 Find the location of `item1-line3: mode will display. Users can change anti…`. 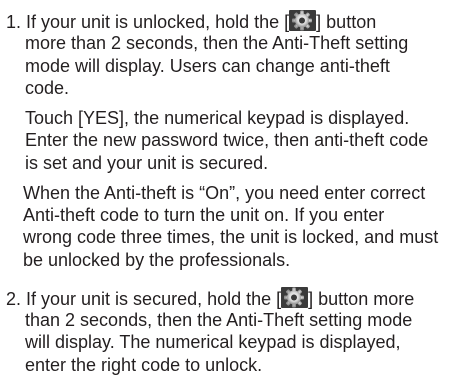

item1-line3: mode will display. Users can change anti… is located at coordinates (207, 66).